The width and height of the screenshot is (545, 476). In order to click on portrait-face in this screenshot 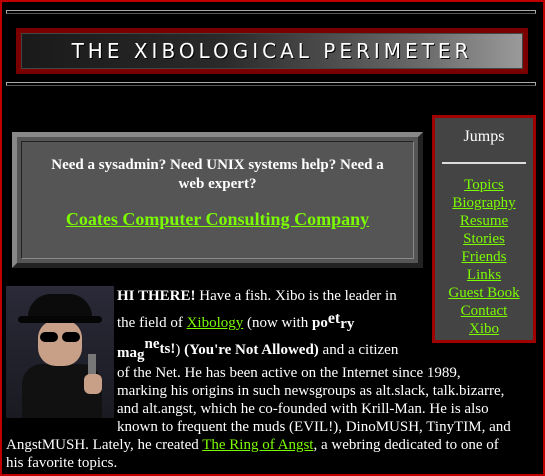, I will do `click(60, 343)`.